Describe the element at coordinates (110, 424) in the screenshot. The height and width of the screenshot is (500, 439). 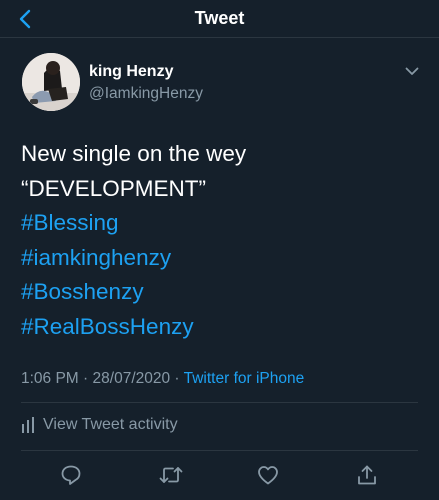
I see `view-tweet-activity-label: View Tweet activity` at that location.